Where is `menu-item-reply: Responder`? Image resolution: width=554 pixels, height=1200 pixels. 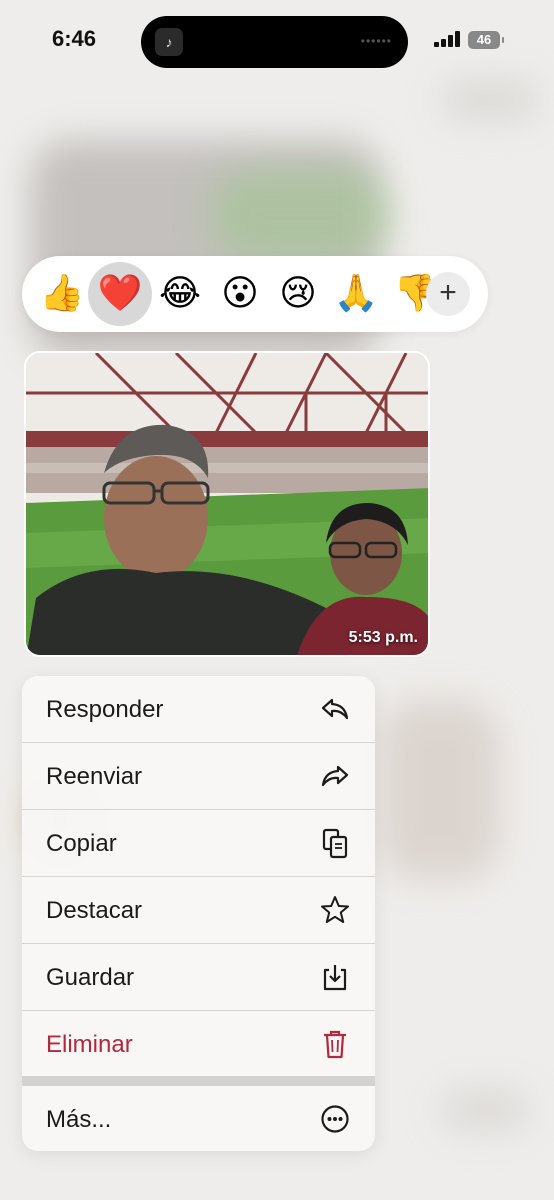 menu-item-reply: Responder is located at coordinates (198, 709).